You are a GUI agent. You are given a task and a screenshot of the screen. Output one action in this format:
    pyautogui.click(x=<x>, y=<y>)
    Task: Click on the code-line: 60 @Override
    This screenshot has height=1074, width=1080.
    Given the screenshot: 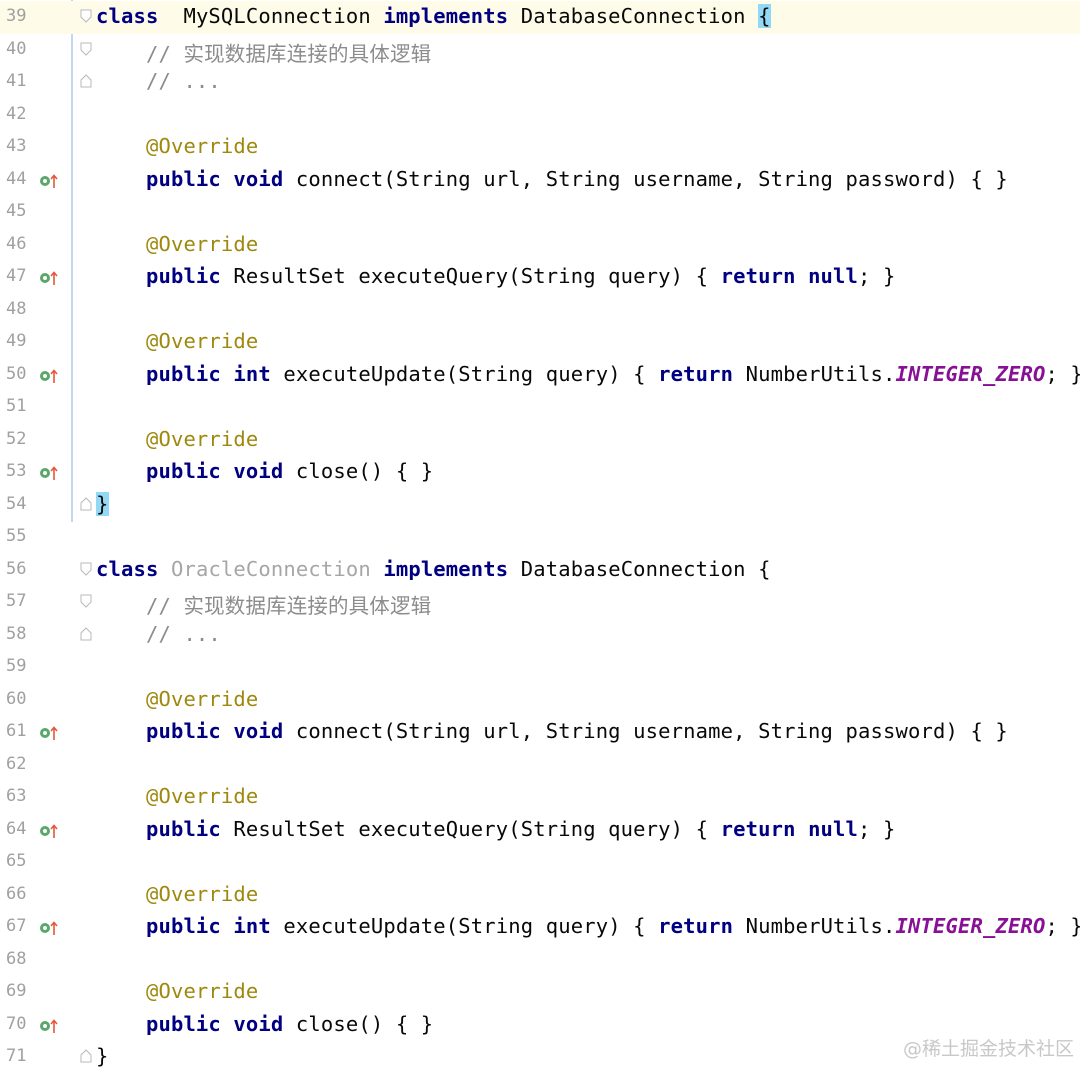 What is the action you would take?
    pyautogui.click(x=540, y=700)
    